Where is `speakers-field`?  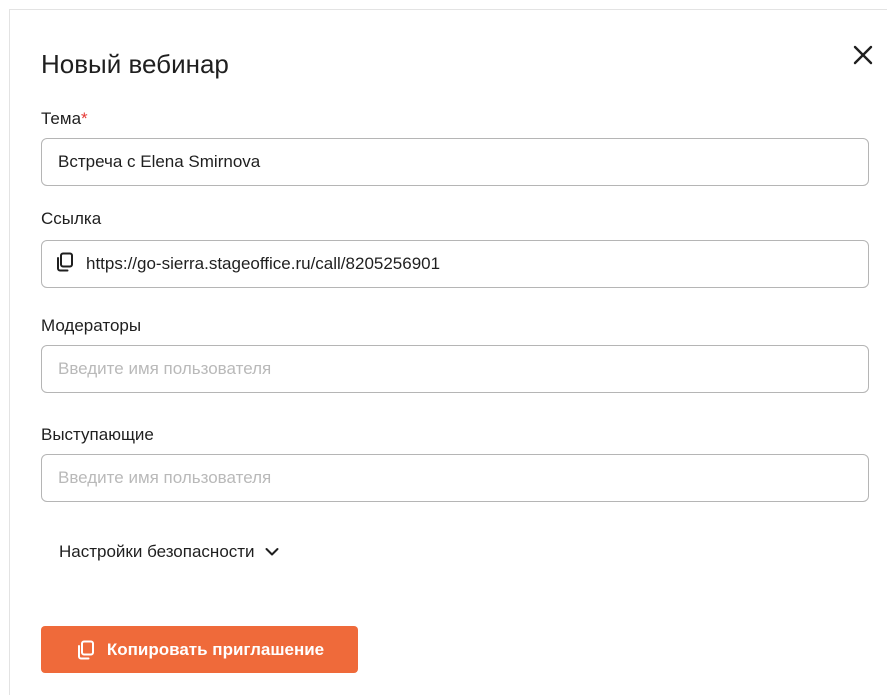
speakers-field is located at coordinates (455, 478).